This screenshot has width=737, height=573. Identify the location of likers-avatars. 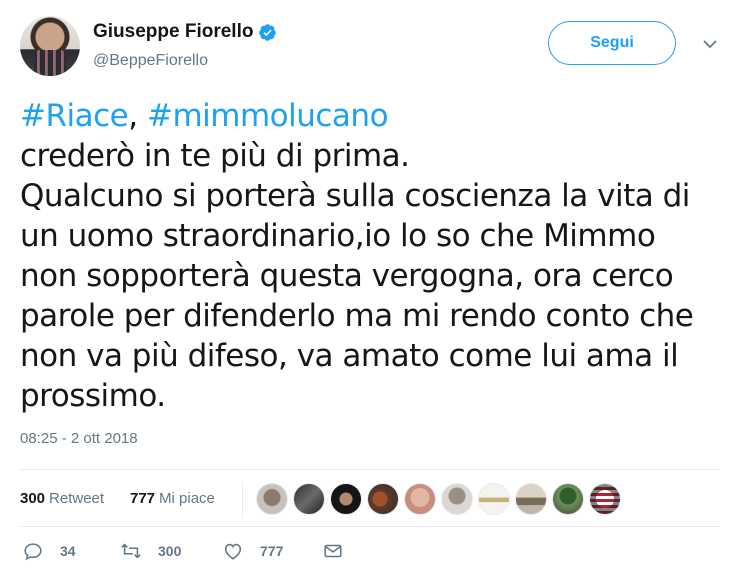
(441, 499).